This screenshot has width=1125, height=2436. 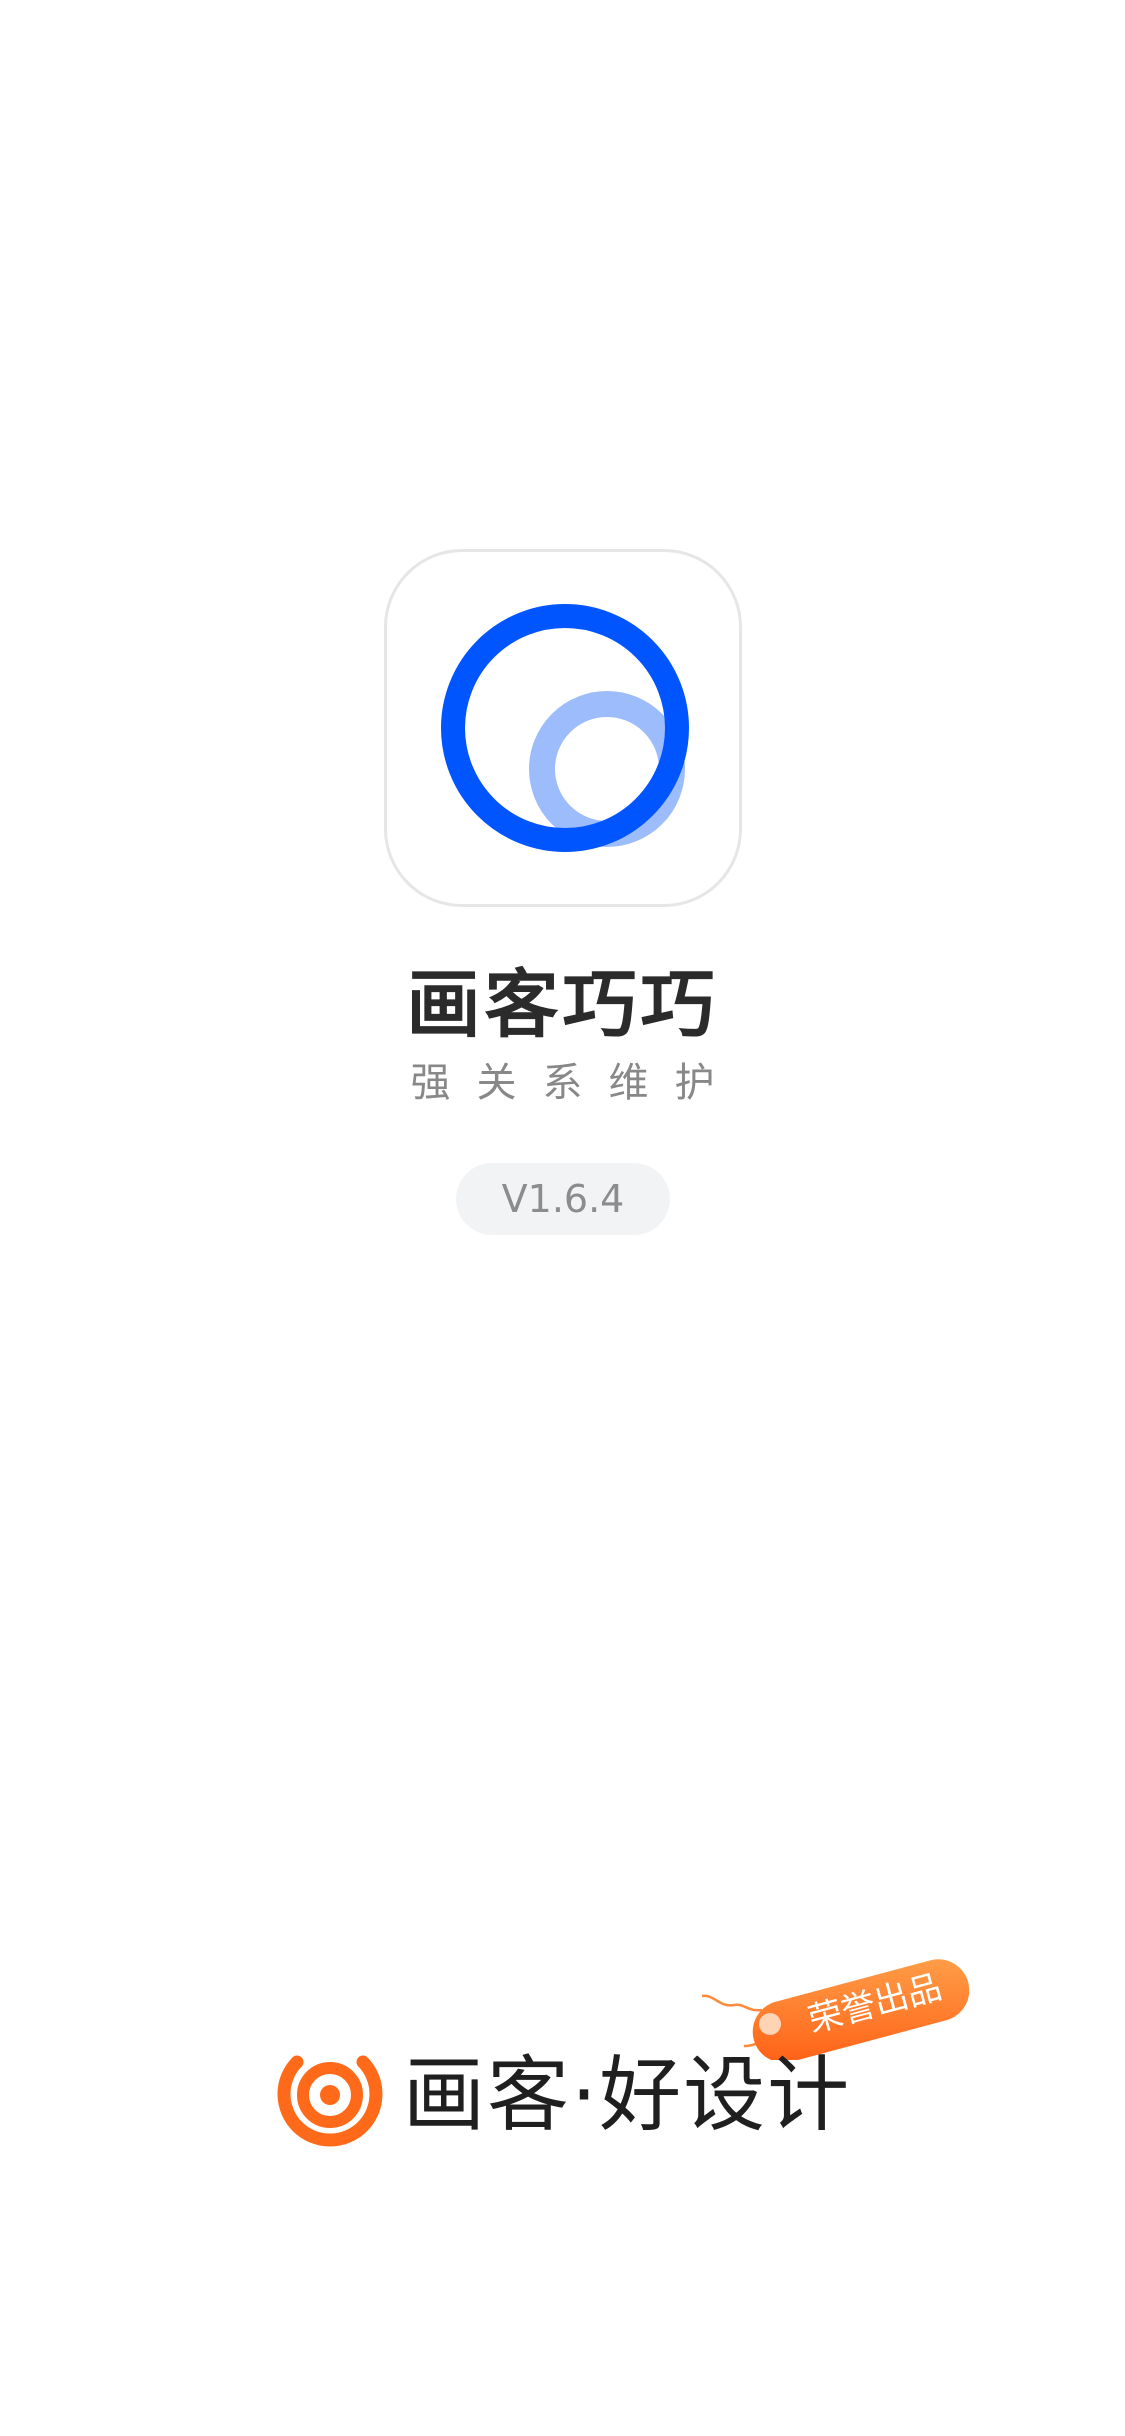 I want to click on target-eye-logo-icon, so click(x=330, y=2101).